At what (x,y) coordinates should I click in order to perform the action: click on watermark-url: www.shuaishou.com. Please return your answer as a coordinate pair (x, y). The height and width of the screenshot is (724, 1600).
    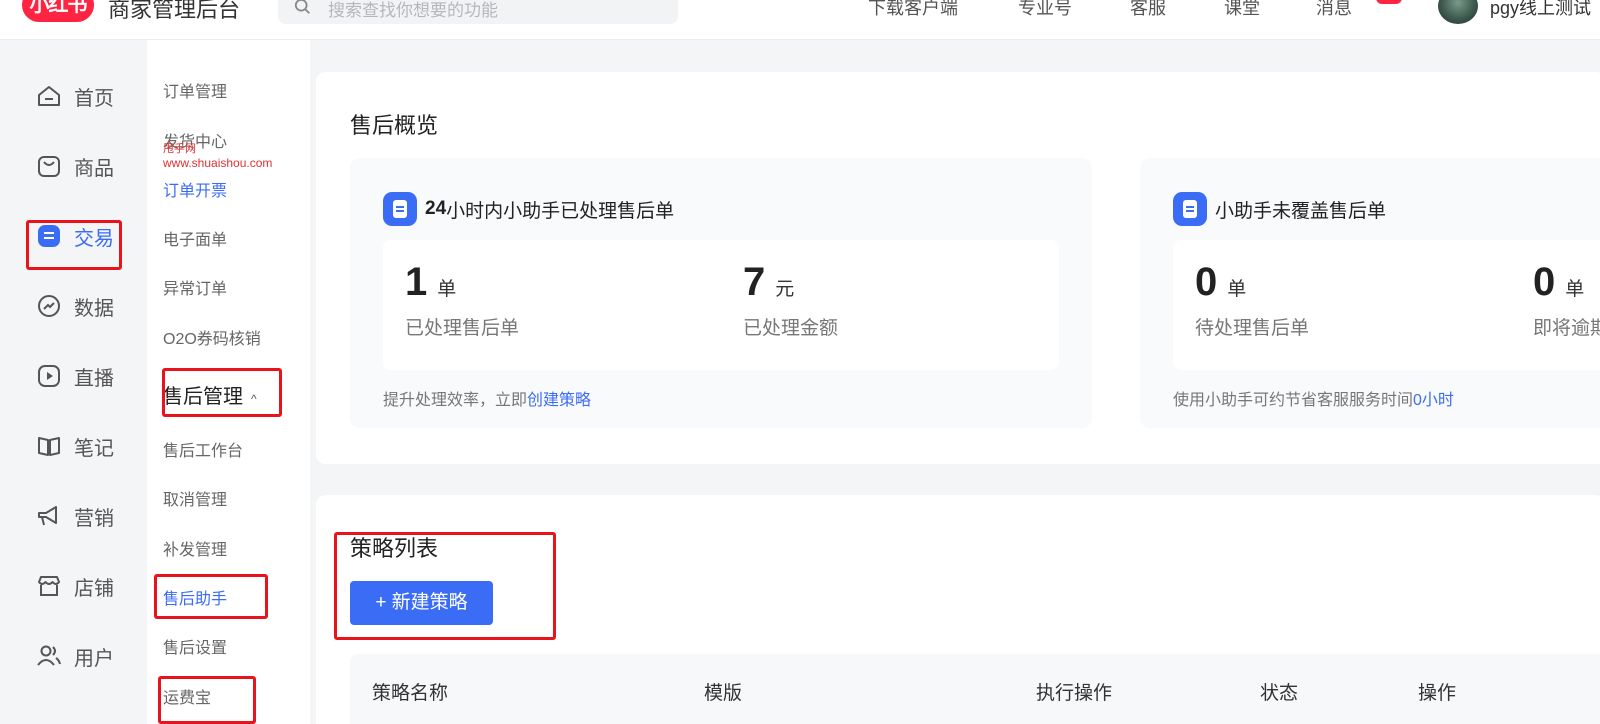
    Looking at the image, I should click on (218, 163).